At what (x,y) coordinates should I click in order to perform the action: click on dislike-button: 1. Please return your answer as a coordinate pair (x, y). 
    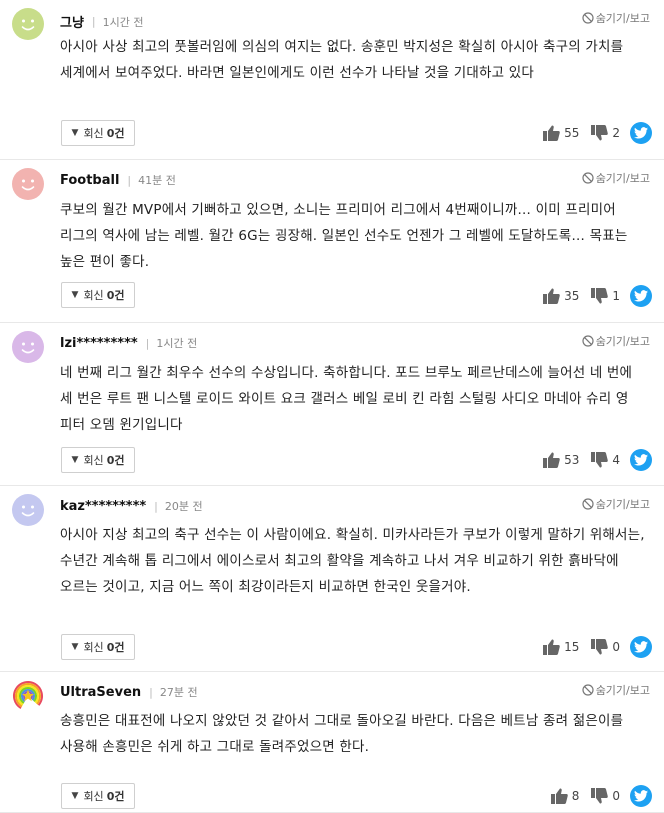
    Looking at the image, I should click on (605, 296).